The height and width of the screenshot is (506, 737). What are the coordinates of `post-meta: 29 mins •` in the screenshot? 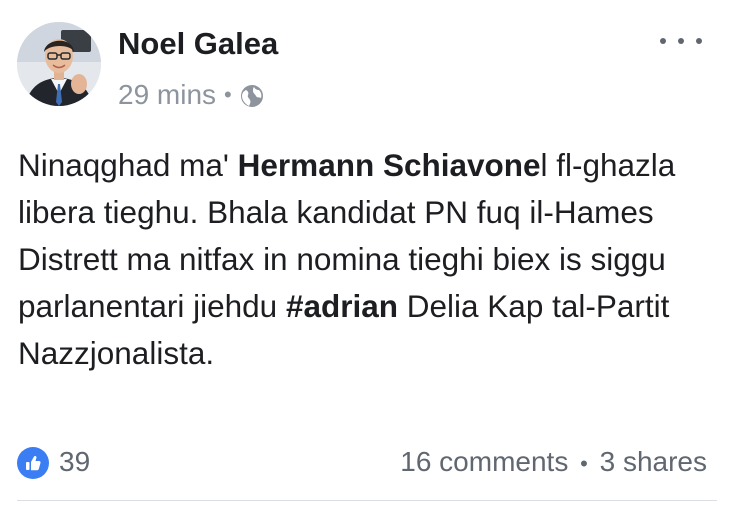 It's located at (191, 95).